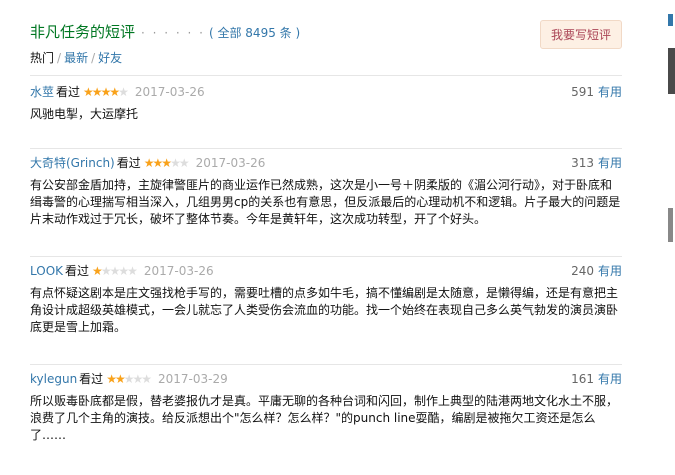 This screenshot has width=675, height=475. I want to click on vote-area: 313 有用, so click(596, 163).